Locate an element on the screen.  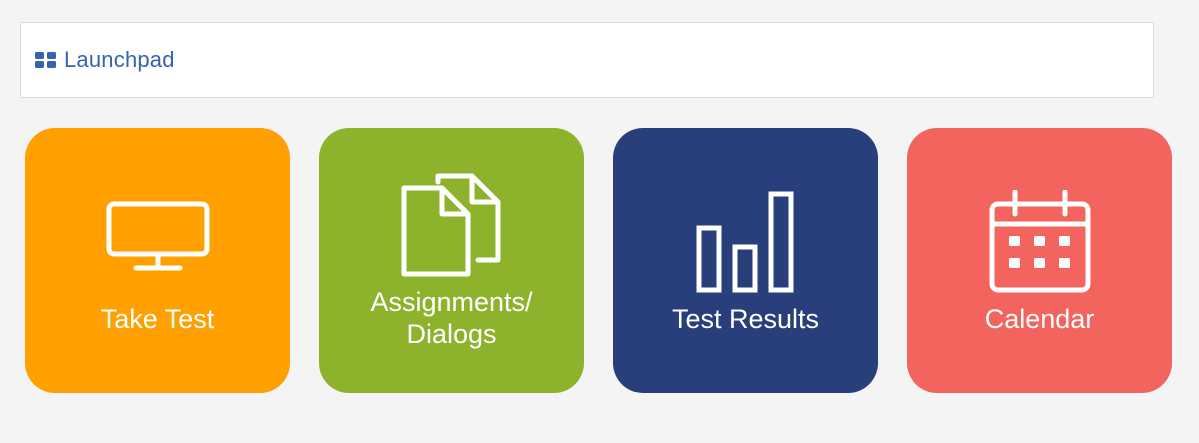
test-results-label: Test Results is located at coordinates (745, 319).